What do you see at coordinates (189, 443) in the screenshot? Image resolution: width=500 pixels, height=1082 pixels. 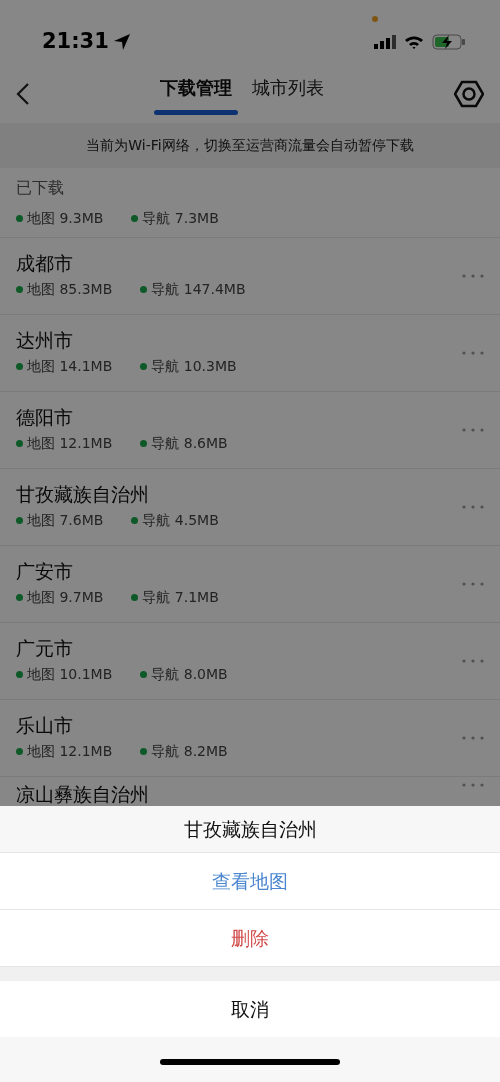 I see `size-text: 导航 8.6MB` at bounding box center [189, 443].